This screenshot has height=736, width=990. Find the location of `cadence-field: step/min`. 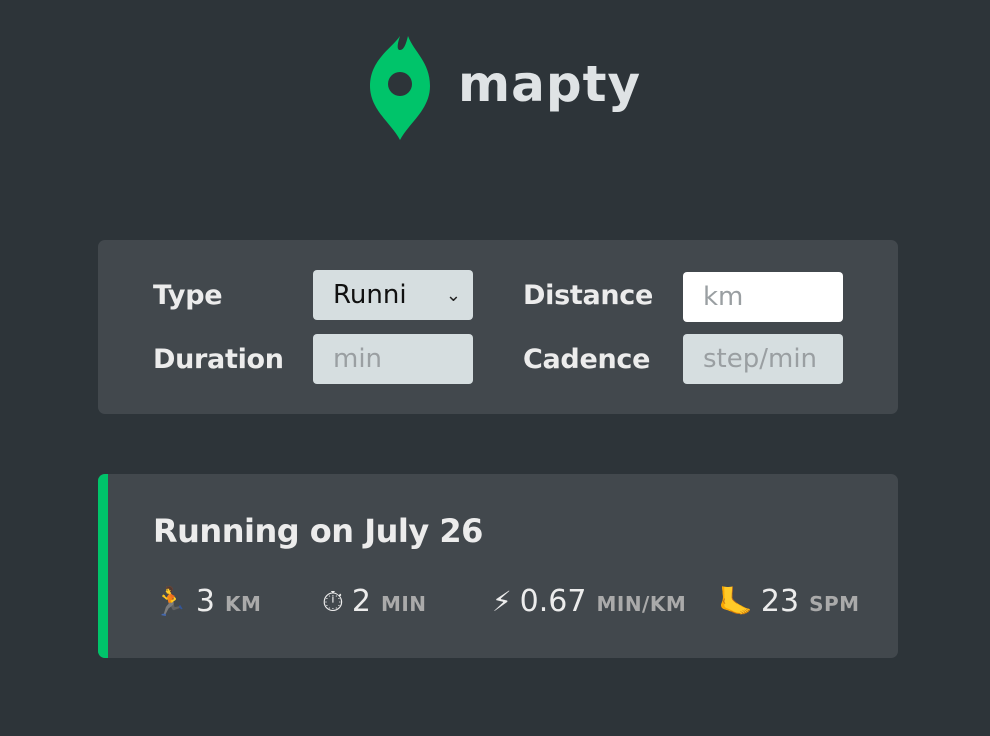

cadence-field: step/min is located at coordinates (763, 359).